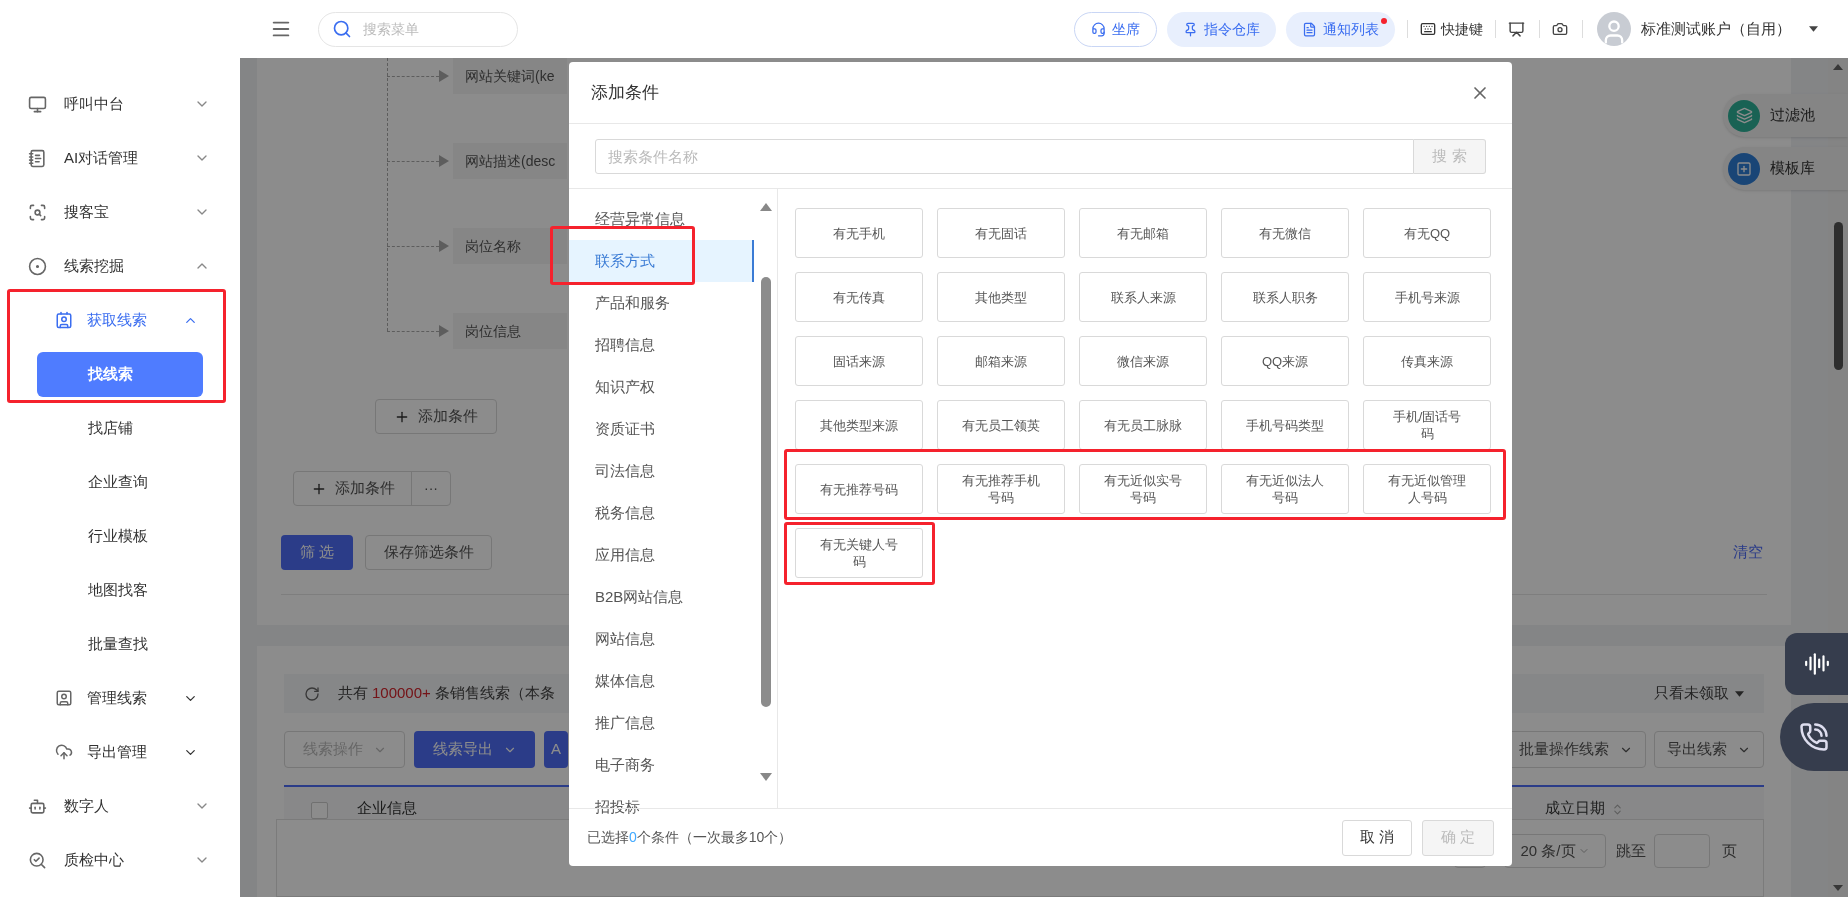  Describe the element at coordinates (1709, 749) in the screenshot. I see `action-button: 导出线索` at that location.